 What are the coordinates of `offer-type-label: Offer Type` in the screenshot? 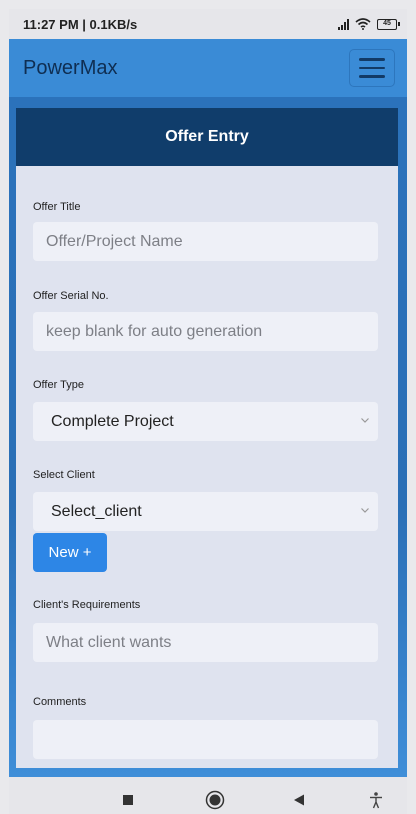 It's located at (58, 385).